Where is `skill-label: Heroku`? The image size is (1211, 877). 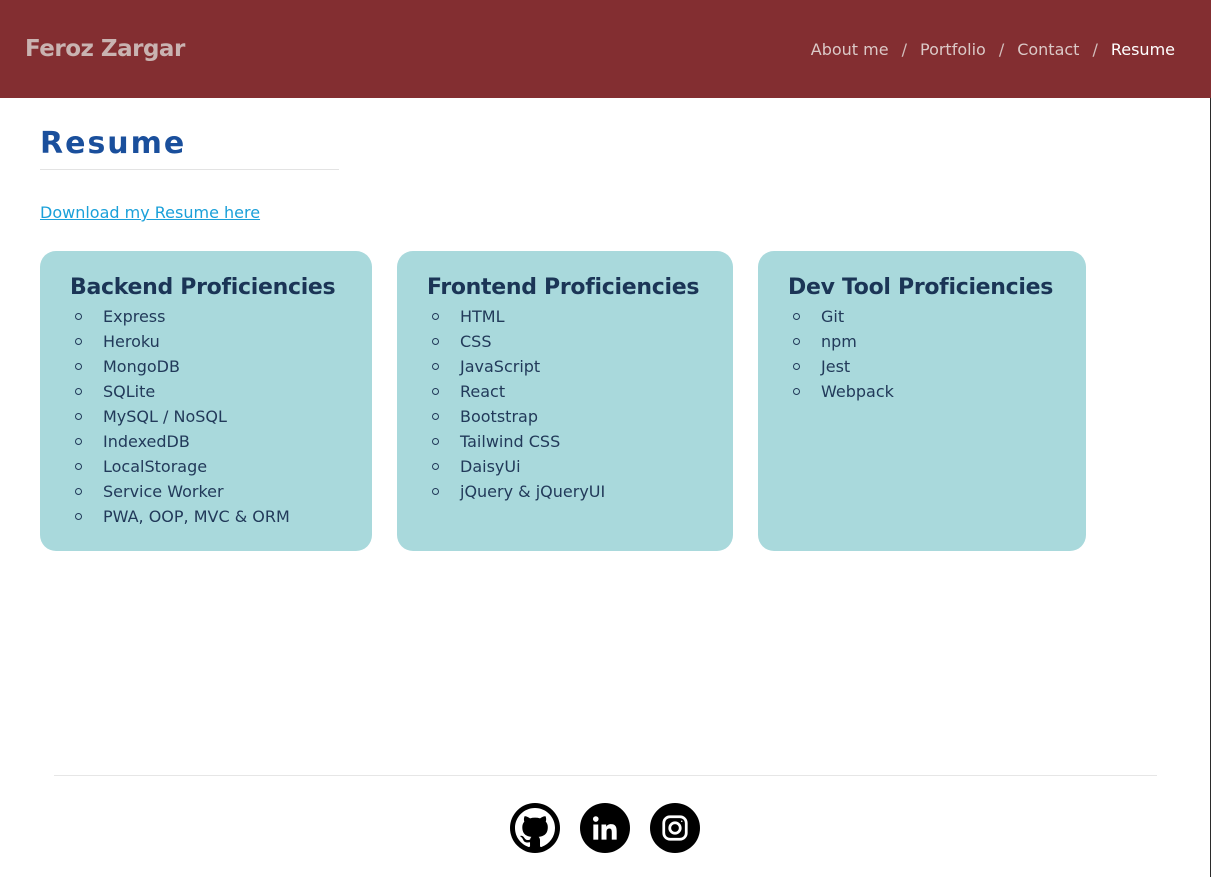 skill-label: Heroku is located at coordinates (131, 341).